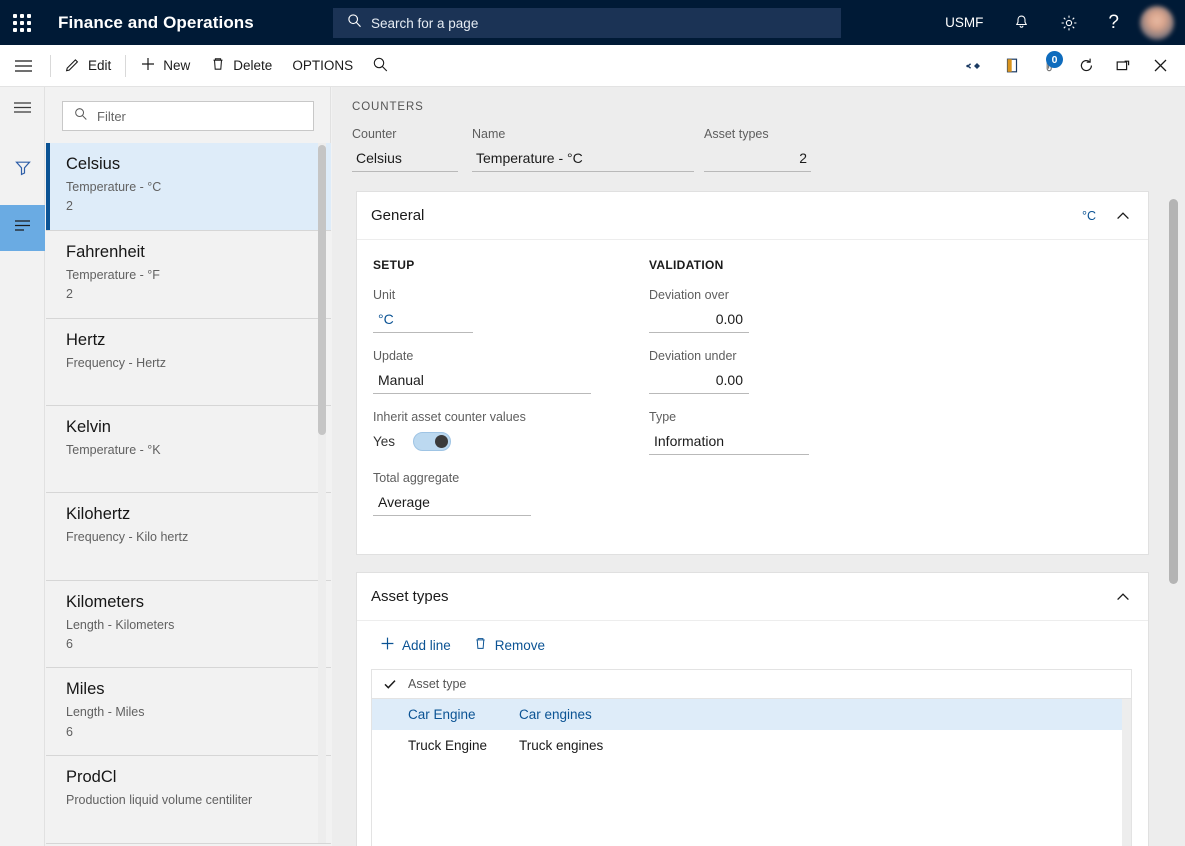 This screenshot has height=846, width=1185. What do you see at coordinates (729, 442) in the screenshot?
I see `type-value: Information` at bounding box center [729, 442].